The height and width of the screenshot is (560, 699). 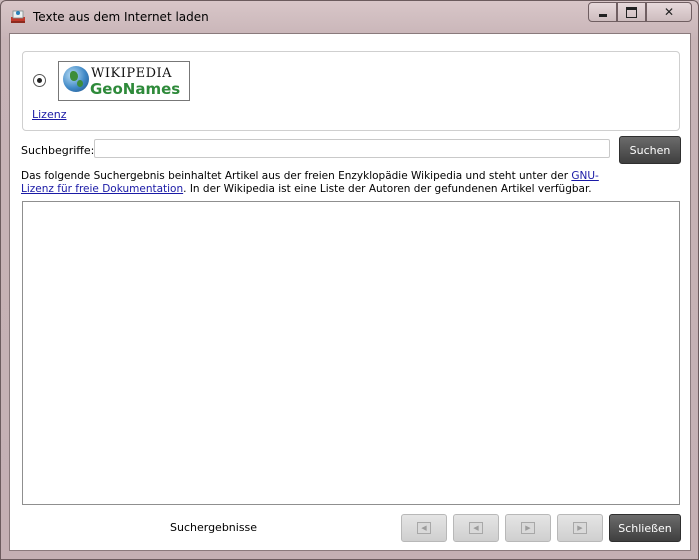 I want to click on search-button: Suchen, so click(x=650, y=150).